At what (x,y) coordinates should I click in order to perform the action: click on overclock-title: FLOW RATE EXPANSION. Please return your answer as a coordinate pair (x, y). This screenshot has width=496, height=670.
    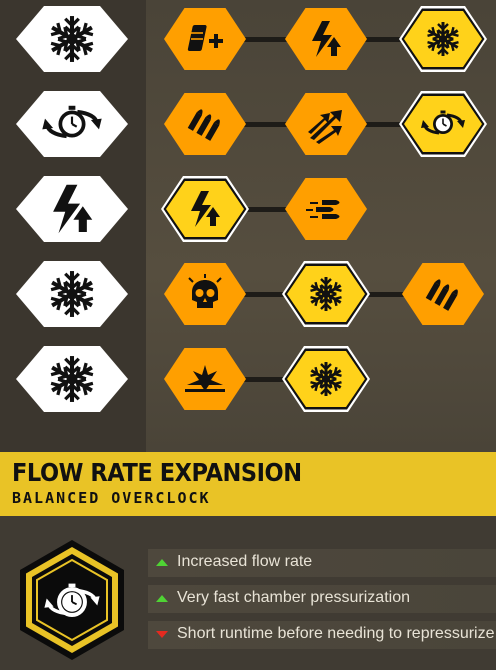
    Looking at the image, I should click on (157, 472).